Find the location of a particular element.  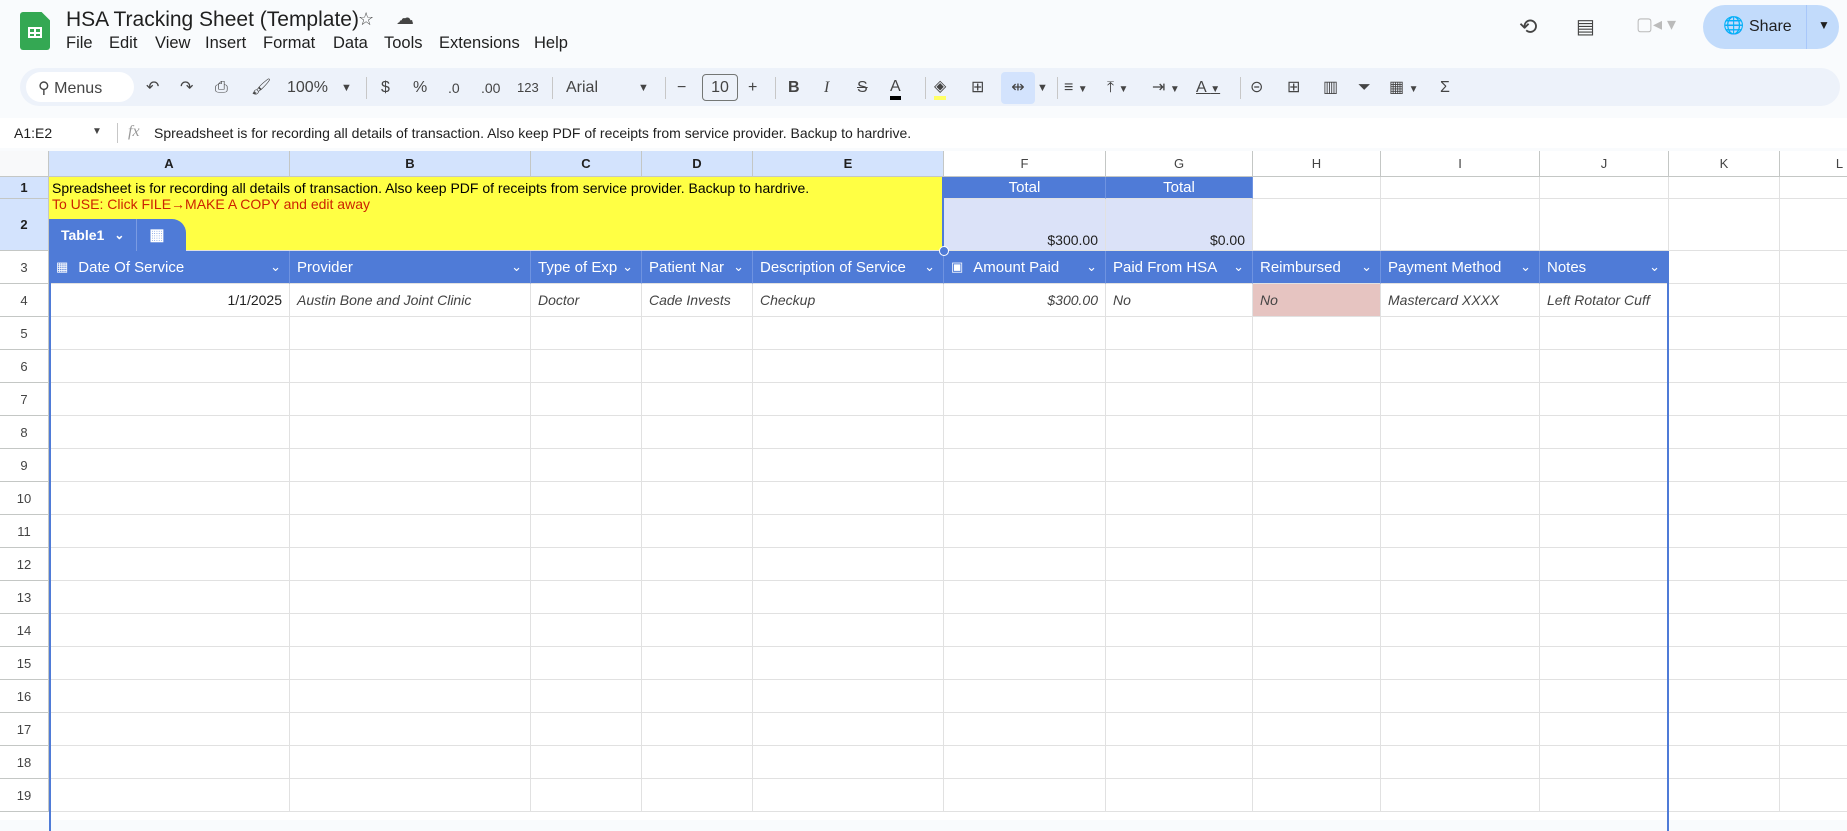

fill-color-icon: ◈ is located at coordinates (940, 89).